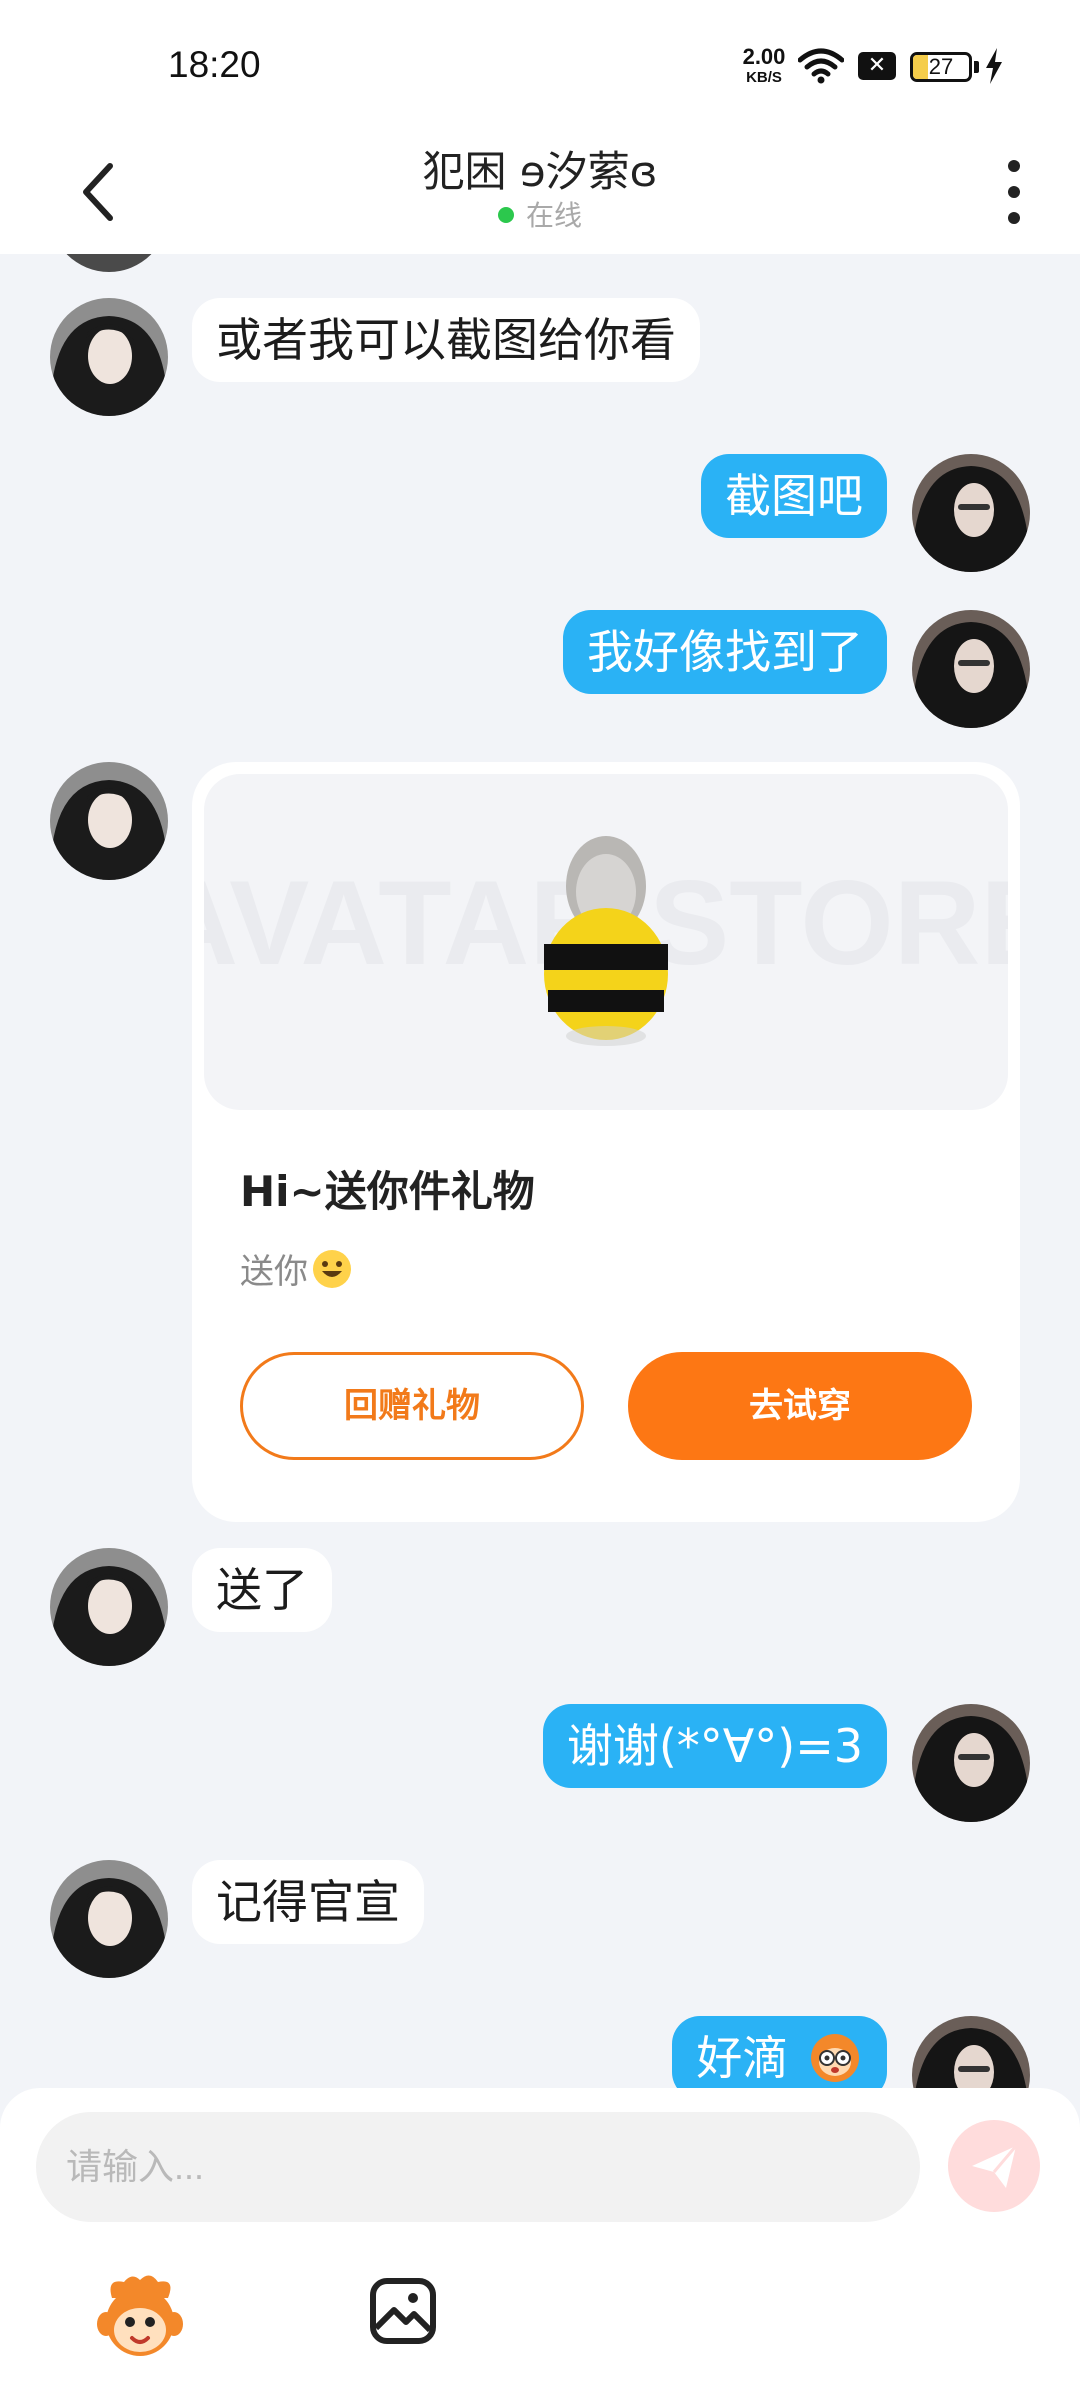 This screenshot has height=2400, width=1080. What do you see at coordinates (877, 66) in the screenshot?
I see `no-sim-icon: ✕` at bounding box center [877, 66].